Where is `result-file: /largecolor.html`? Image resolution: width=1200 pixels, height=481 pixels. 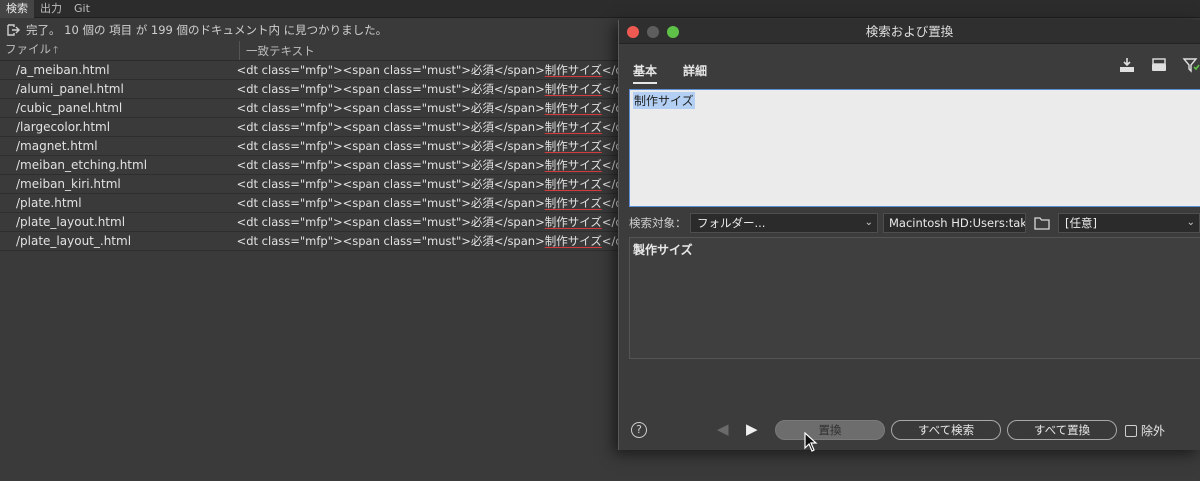 result-file: /largecolor.html is located at coordinates (63, 127).